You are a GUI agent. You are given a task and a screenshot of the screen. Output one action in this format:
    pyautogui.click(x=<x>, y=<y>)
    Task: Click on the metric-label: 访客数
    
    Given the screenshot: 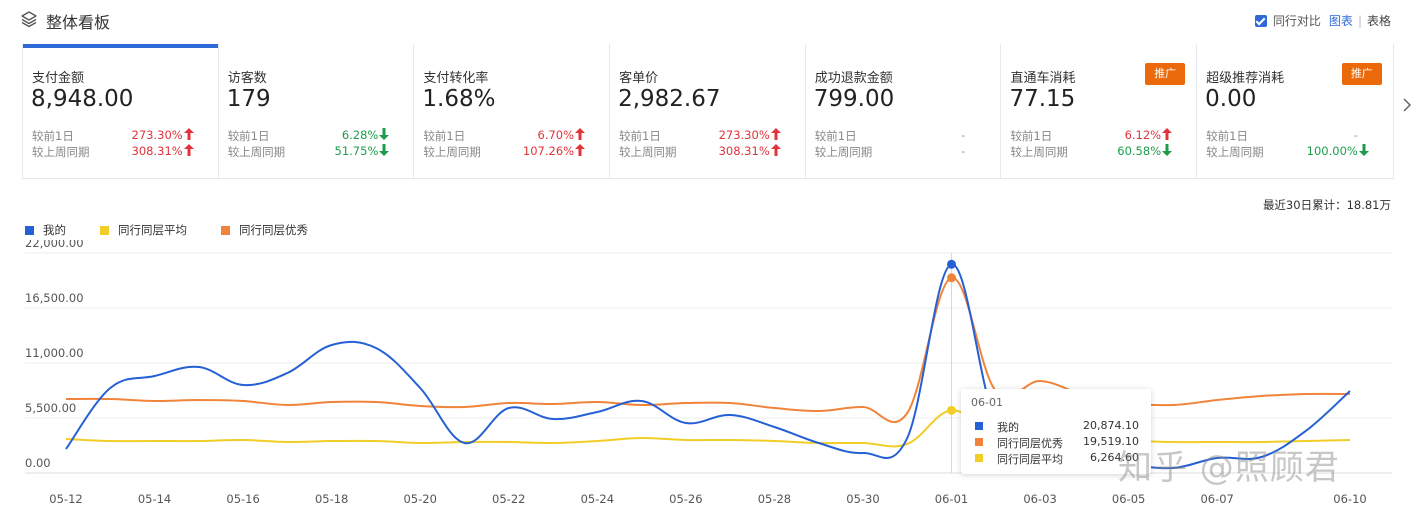 What is the action you would take?
    pyautogui.click(x=247, y=78)
    